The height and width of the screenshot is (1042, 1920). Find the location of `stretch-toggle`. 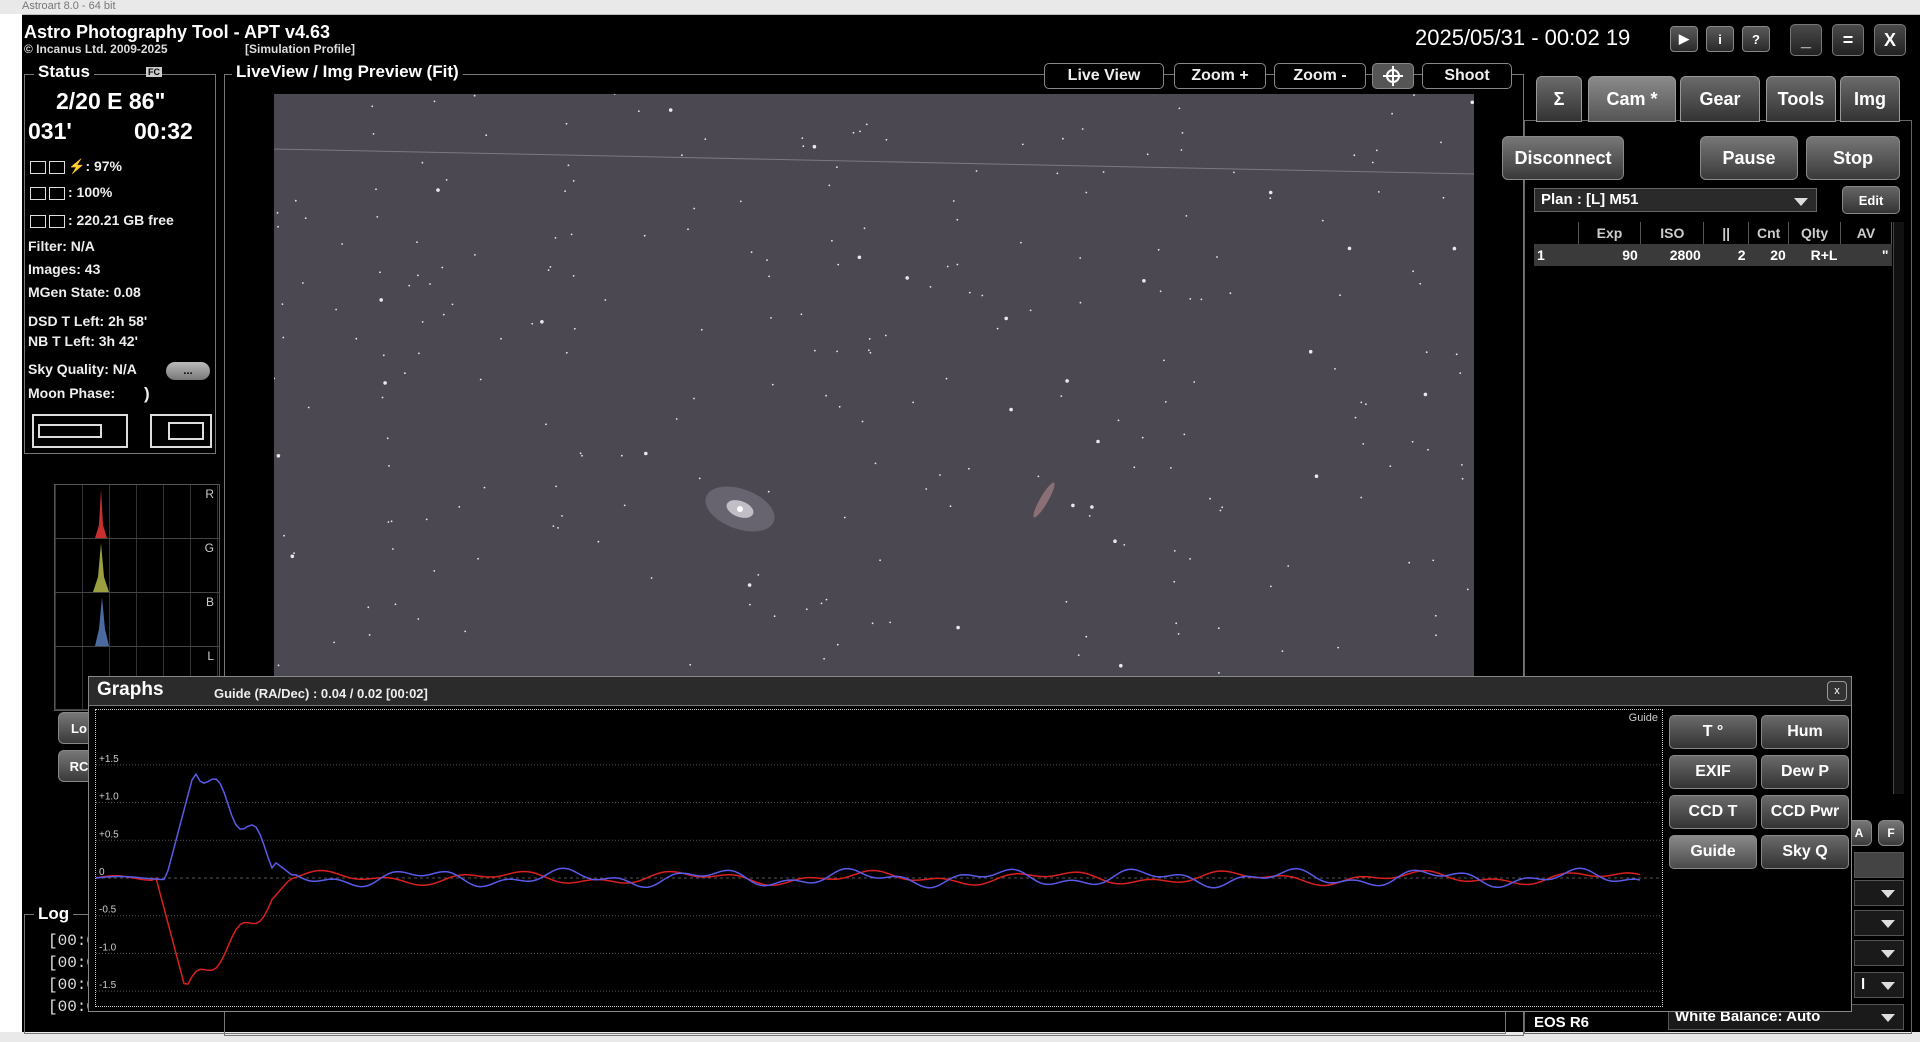

stretch-toggle is located at coordinates (181, 431).